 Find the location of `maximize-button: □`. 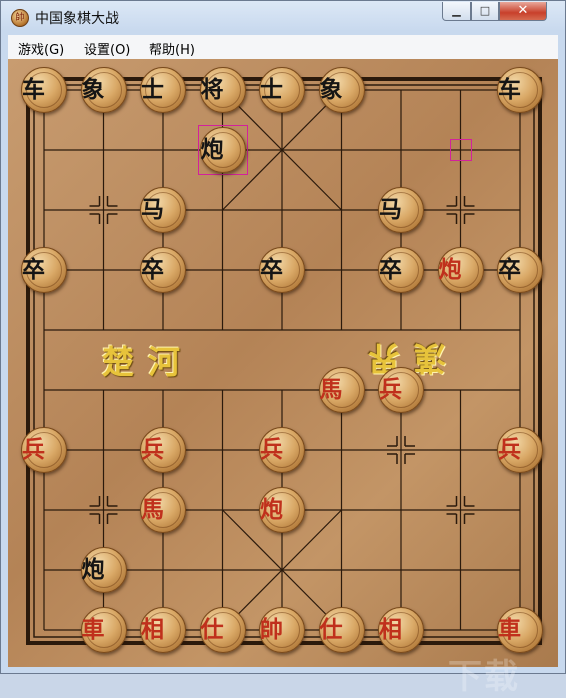

maximize-button: □ is located at coordinates (485, 11).